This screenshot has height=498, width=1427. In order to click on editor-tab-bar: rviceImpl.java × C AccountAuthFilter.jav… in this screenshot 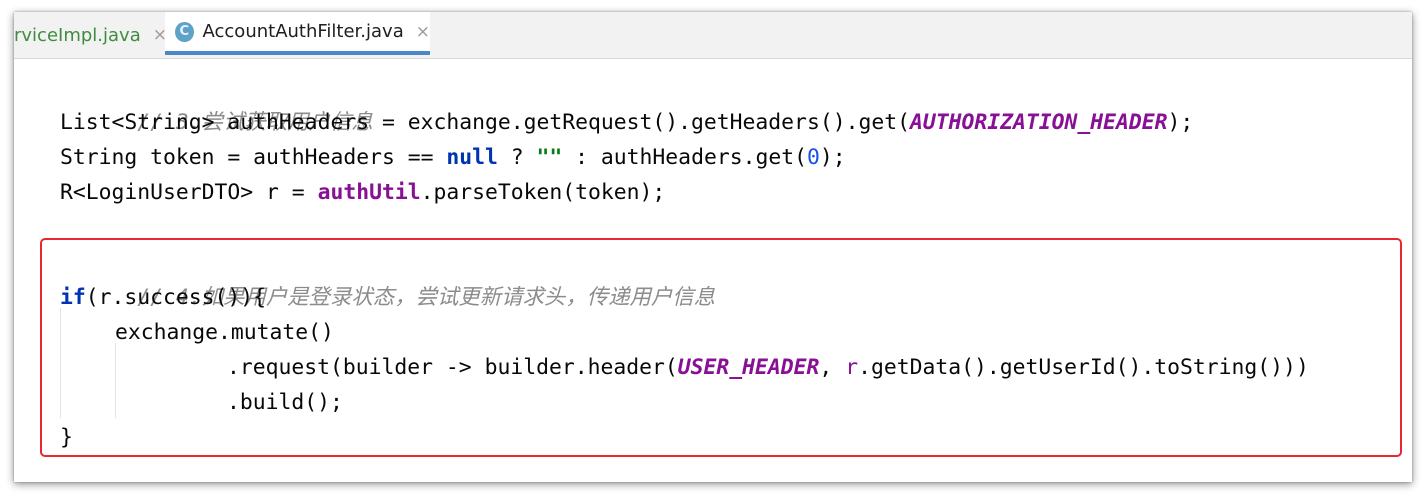, I will do `click(713, 35)`.